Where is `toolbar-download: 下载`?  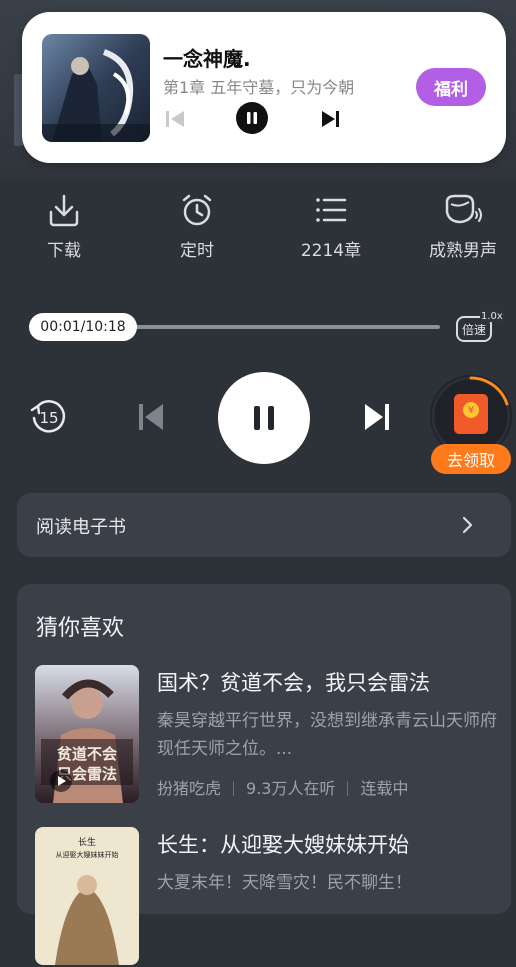
toolbar-download: 下载 is located at coordinates (64, 226).